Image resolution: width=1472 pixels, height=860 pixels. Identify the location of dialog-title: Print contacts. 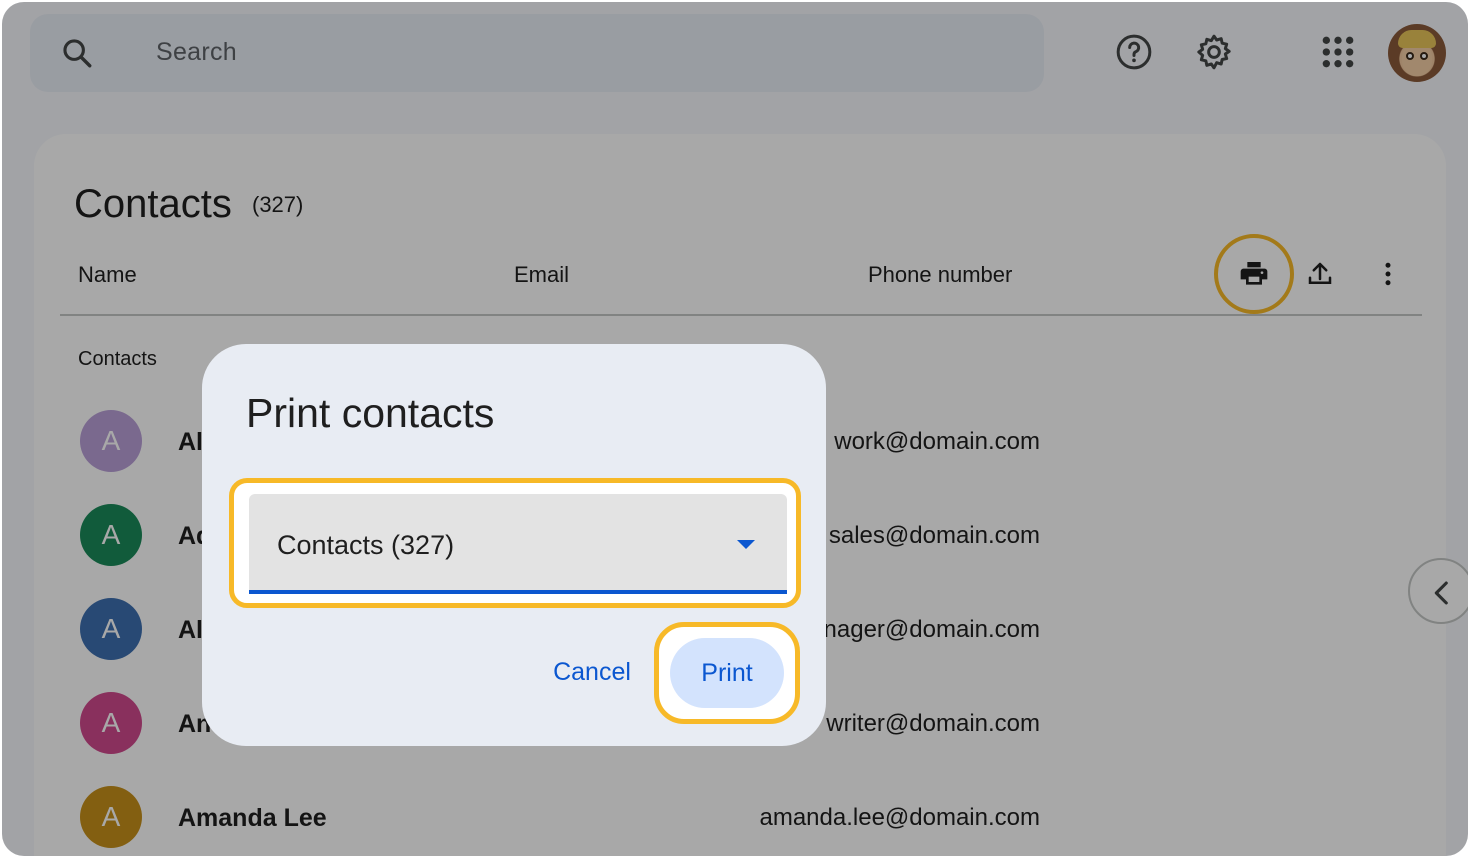
(370, 413).